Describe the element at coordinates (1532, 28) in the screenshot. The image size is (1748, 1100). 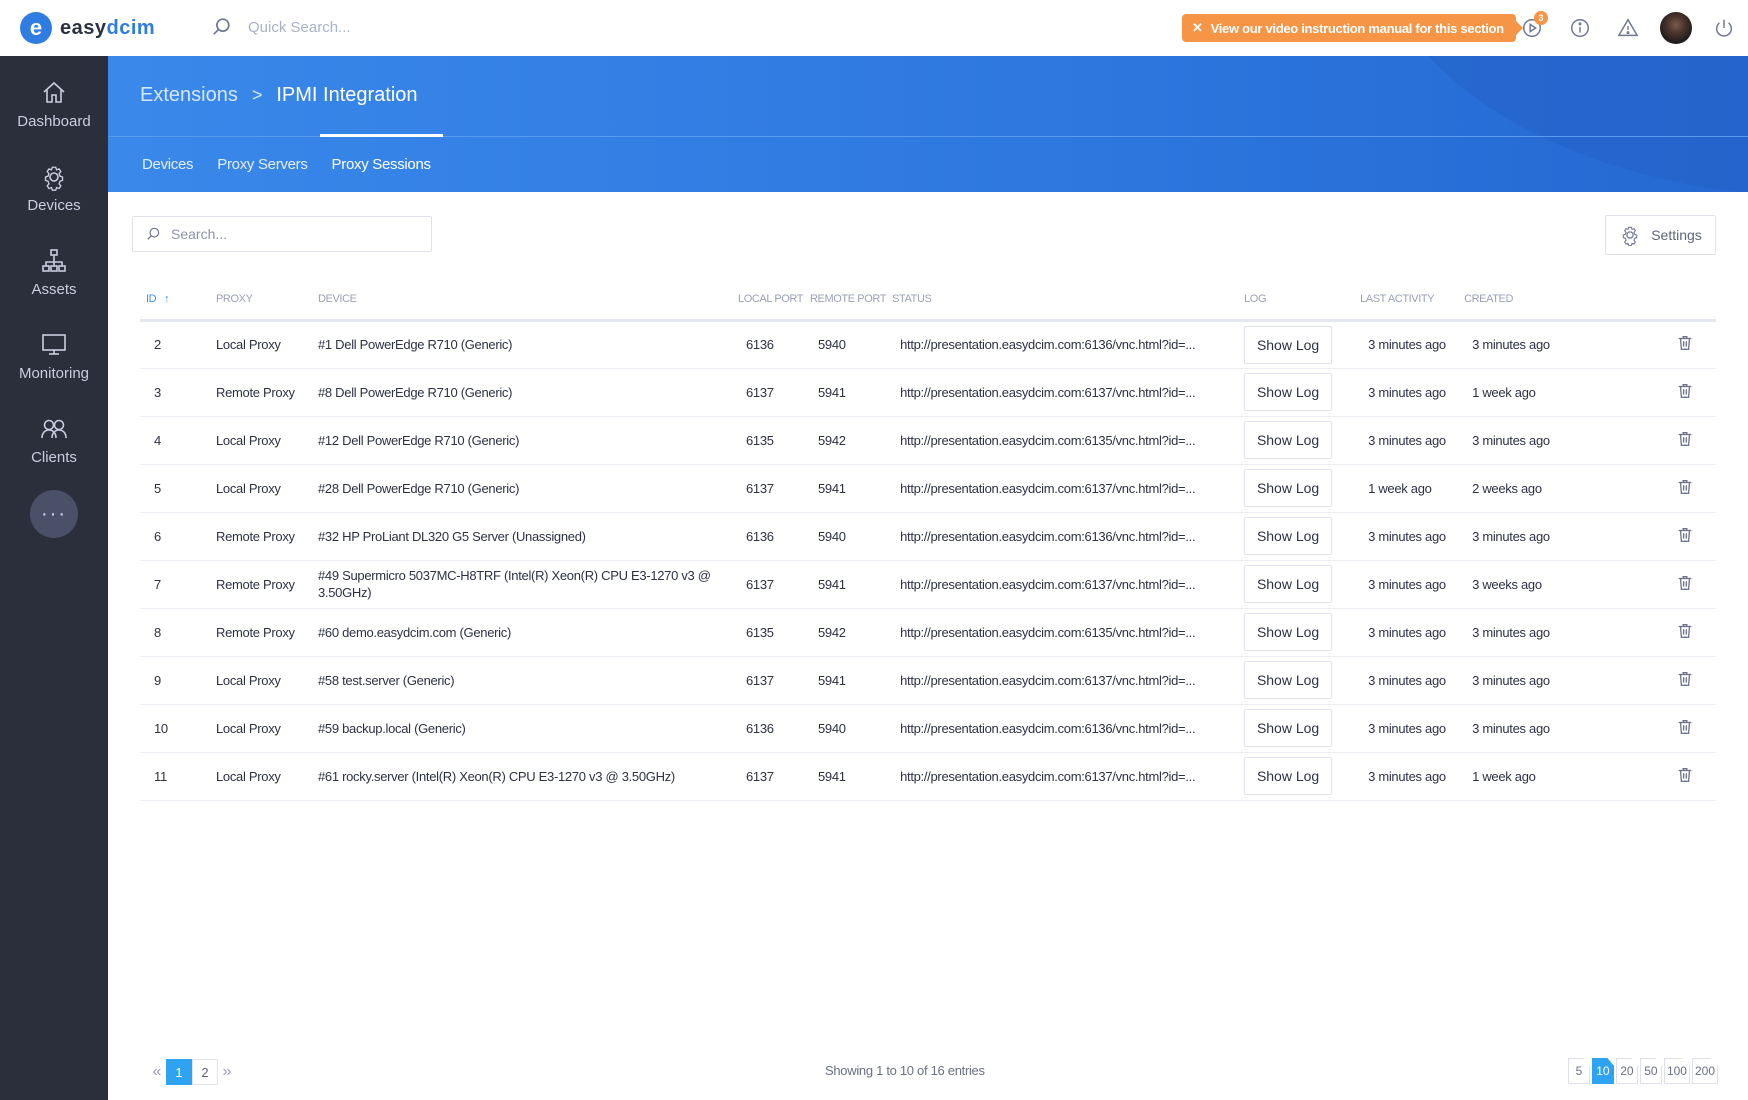
I see `video-button: 3` at that location.